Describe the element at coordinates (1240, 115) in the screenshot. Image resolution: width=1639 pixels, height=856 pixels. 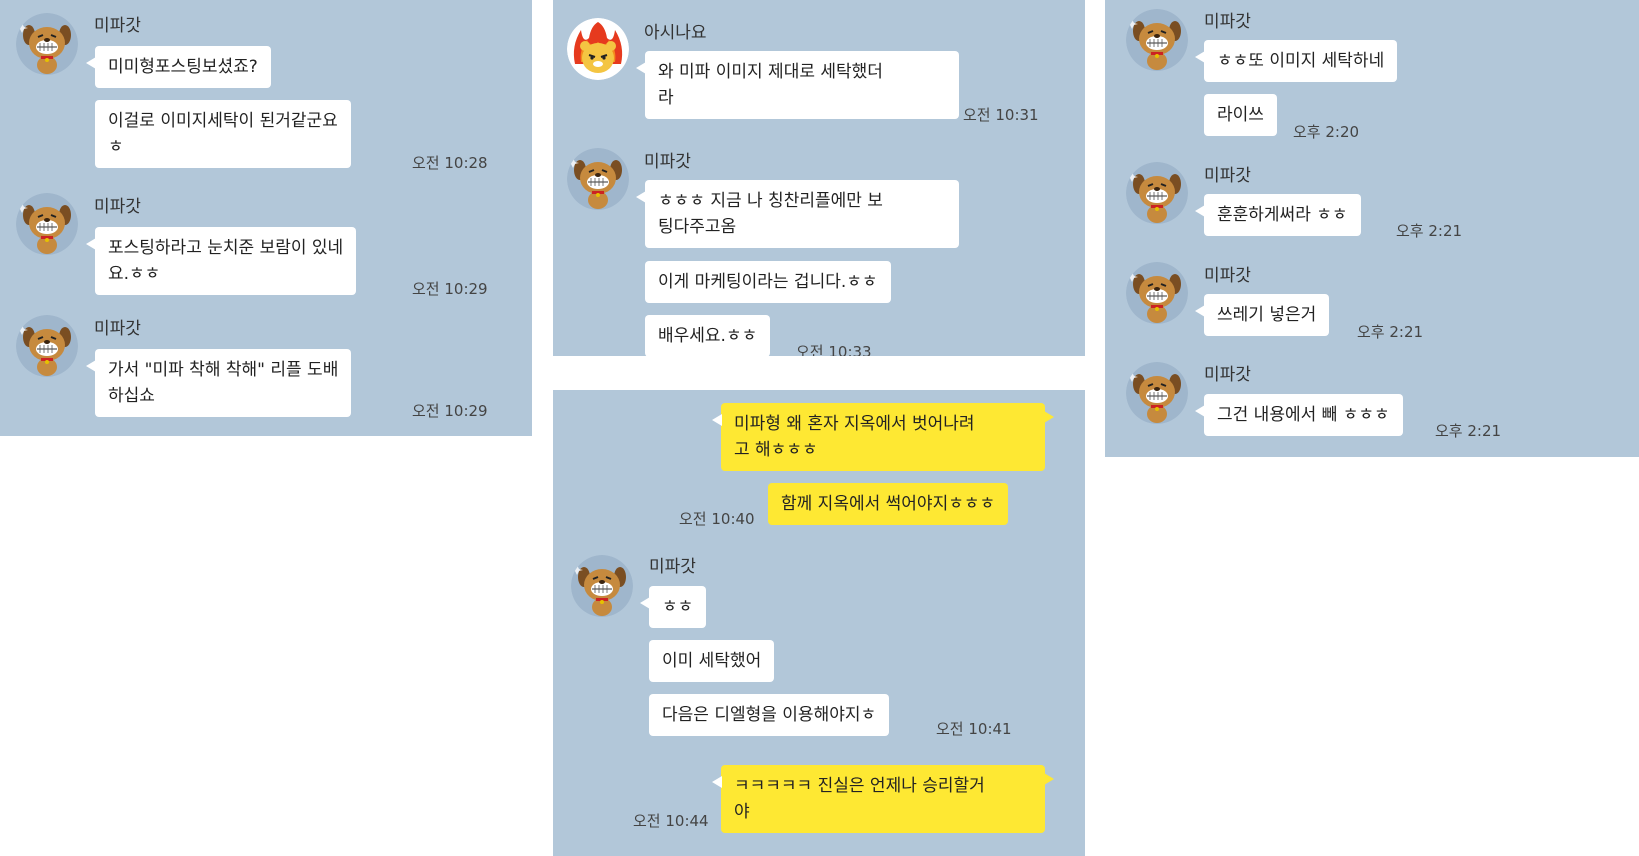
I see `message-bubble: 라이쓰` at that location.